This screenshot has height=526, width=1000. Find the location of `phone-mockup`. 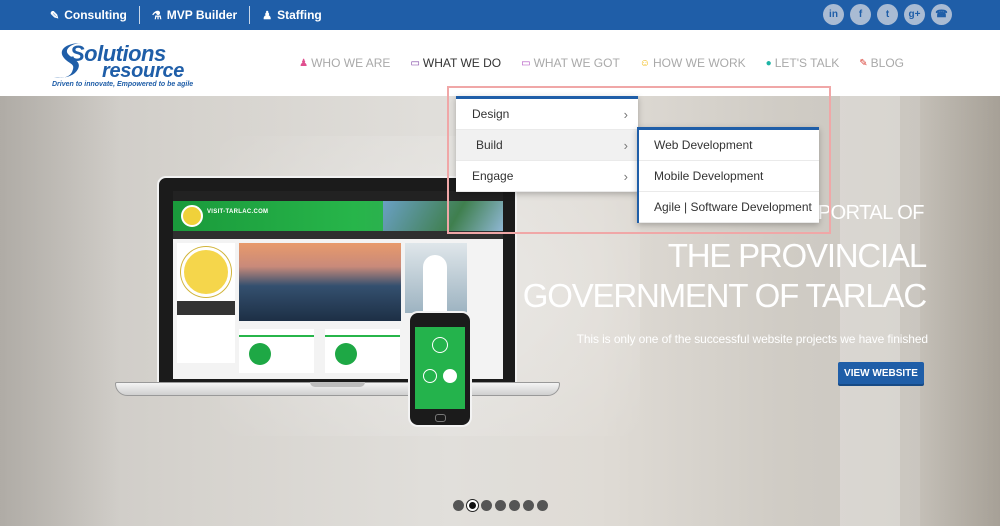

phone-mockup is located at coordinates (440, 369).